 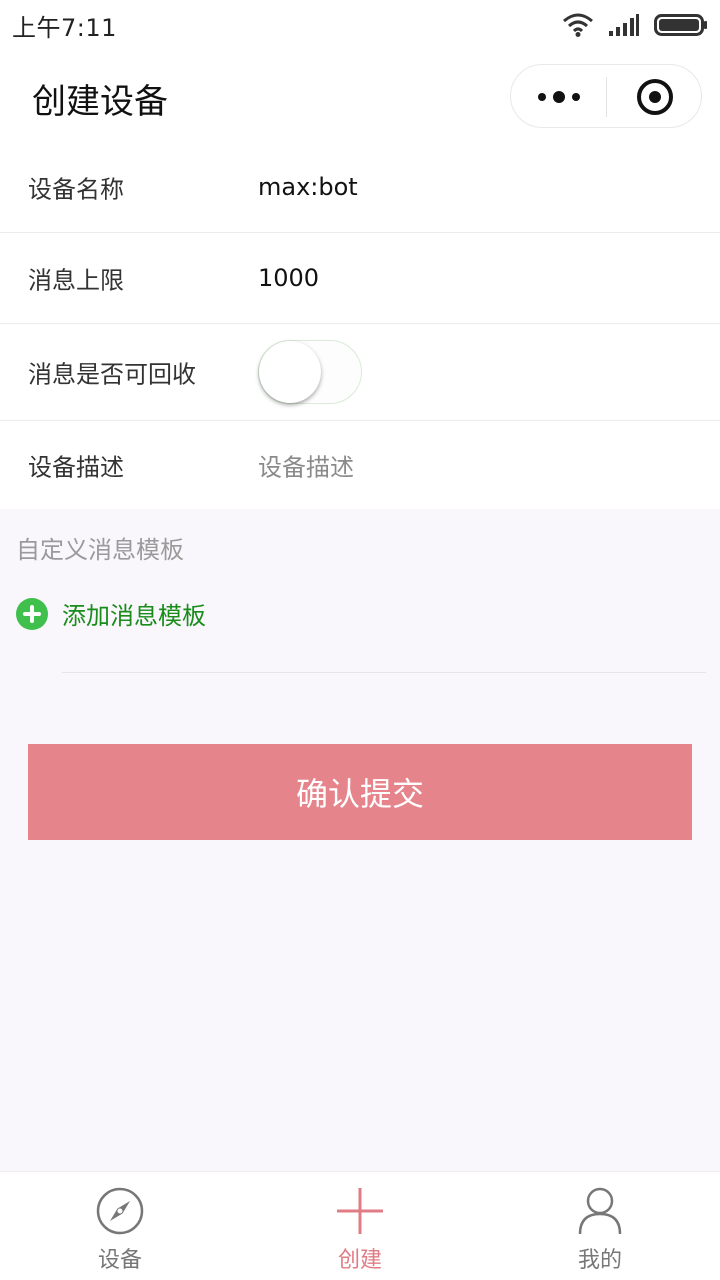 I want to click on tab-create: 创建, so click(x=360, y=1226).